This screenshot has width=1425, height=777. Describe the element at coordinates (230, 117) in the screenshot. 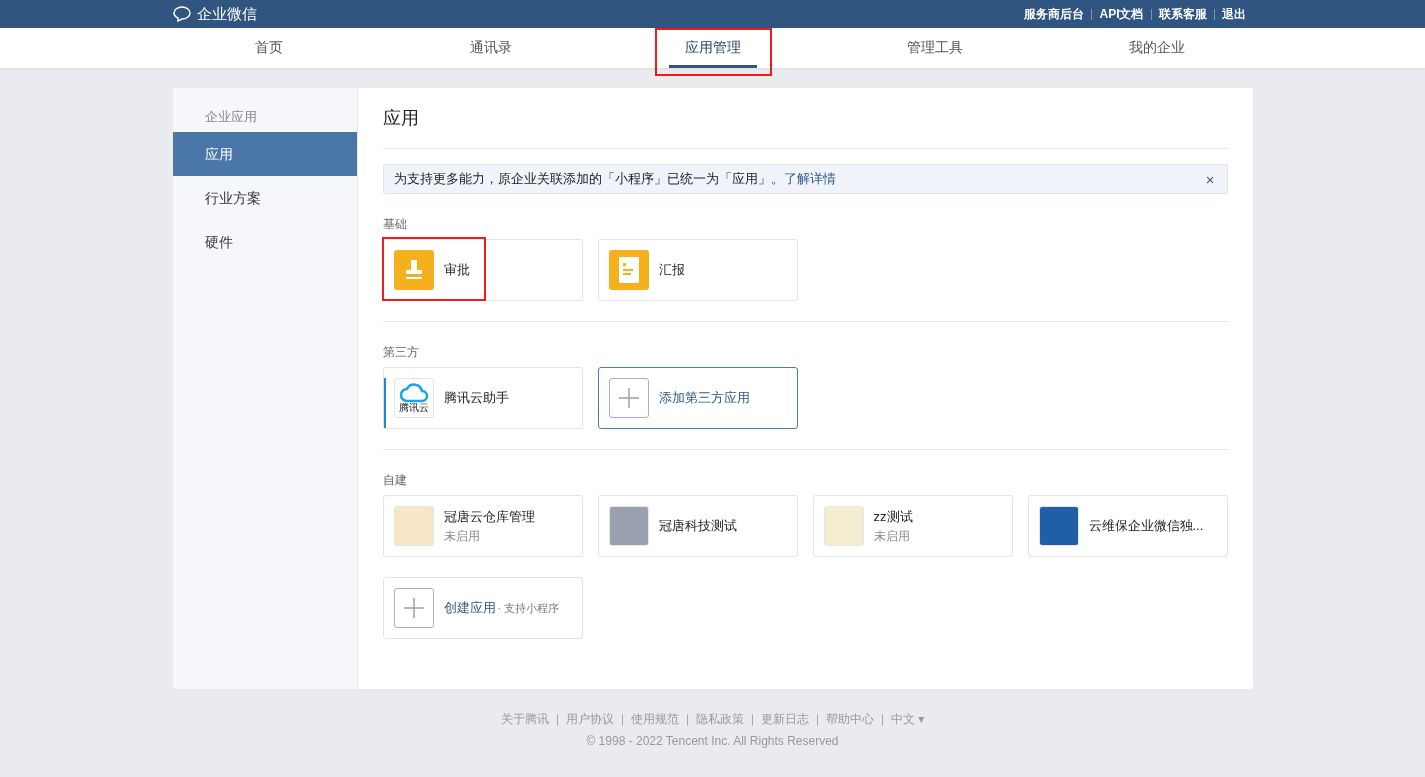

I see `sidebar-heading: 企业应用` at that location.